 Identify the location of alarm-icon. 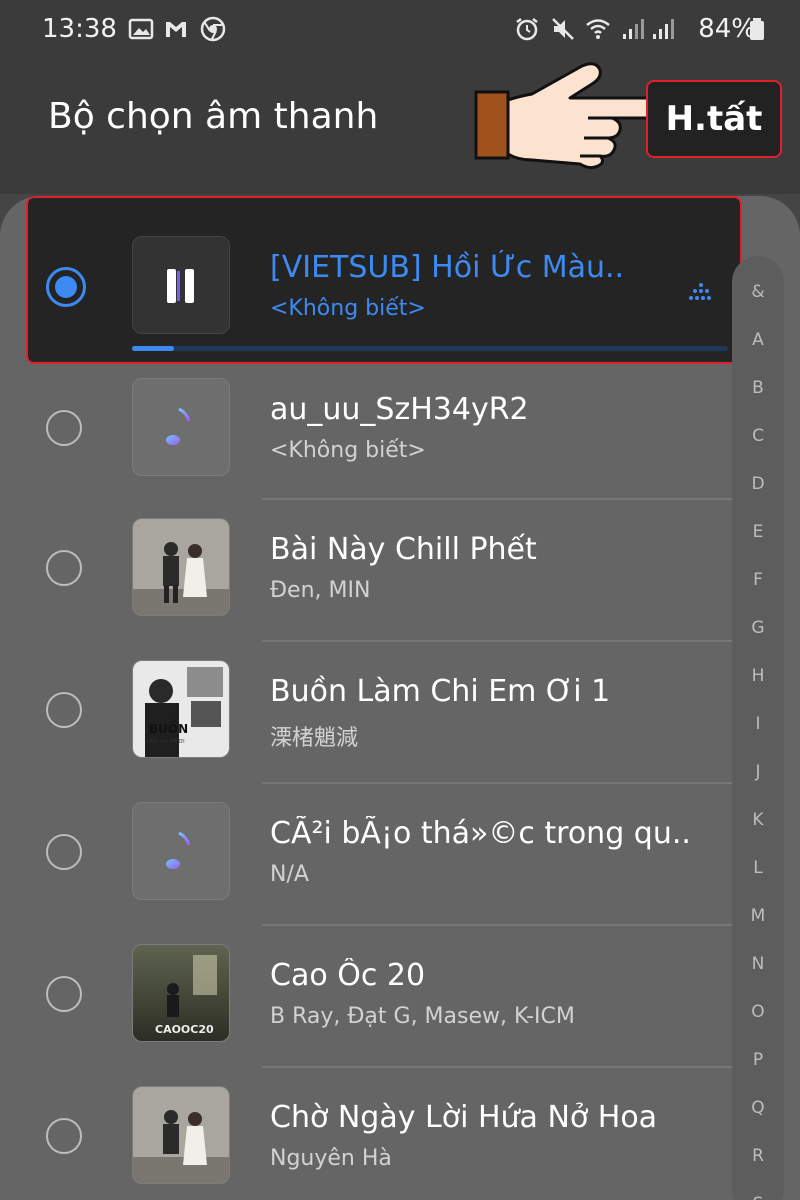
(527, 29).